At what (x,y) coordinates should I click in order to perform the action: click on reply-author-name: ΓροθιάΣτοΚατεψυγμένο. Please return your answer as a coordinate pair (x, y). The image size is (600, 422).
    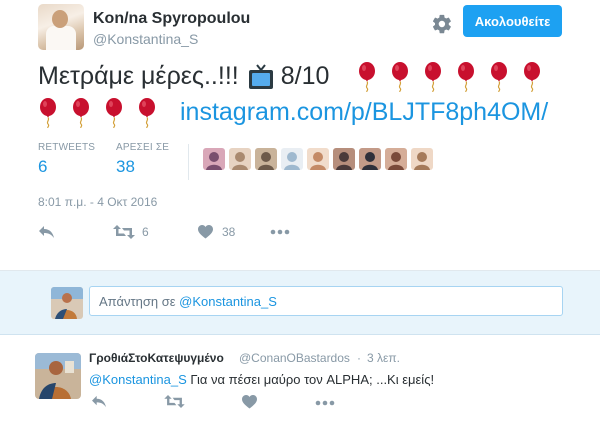
    Looking at the image, I should click on (156, 358).